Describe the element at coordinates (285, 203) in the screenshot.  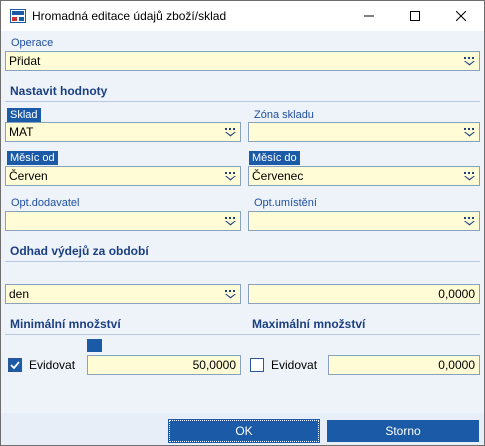
I see `opt-umisteni-label: Opt.umístění` at that location.